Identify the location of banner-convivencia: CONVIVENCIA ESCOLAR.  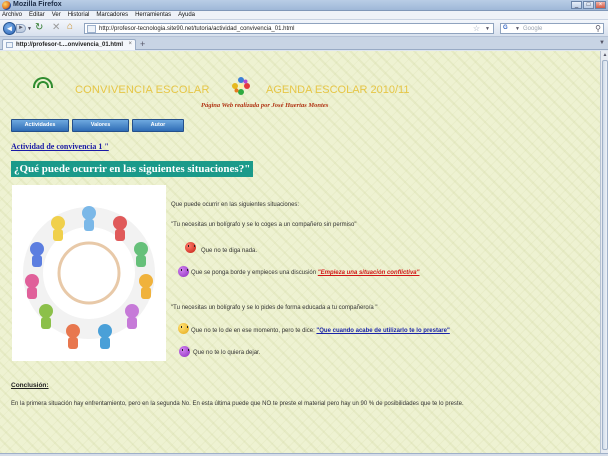
(142, 90).